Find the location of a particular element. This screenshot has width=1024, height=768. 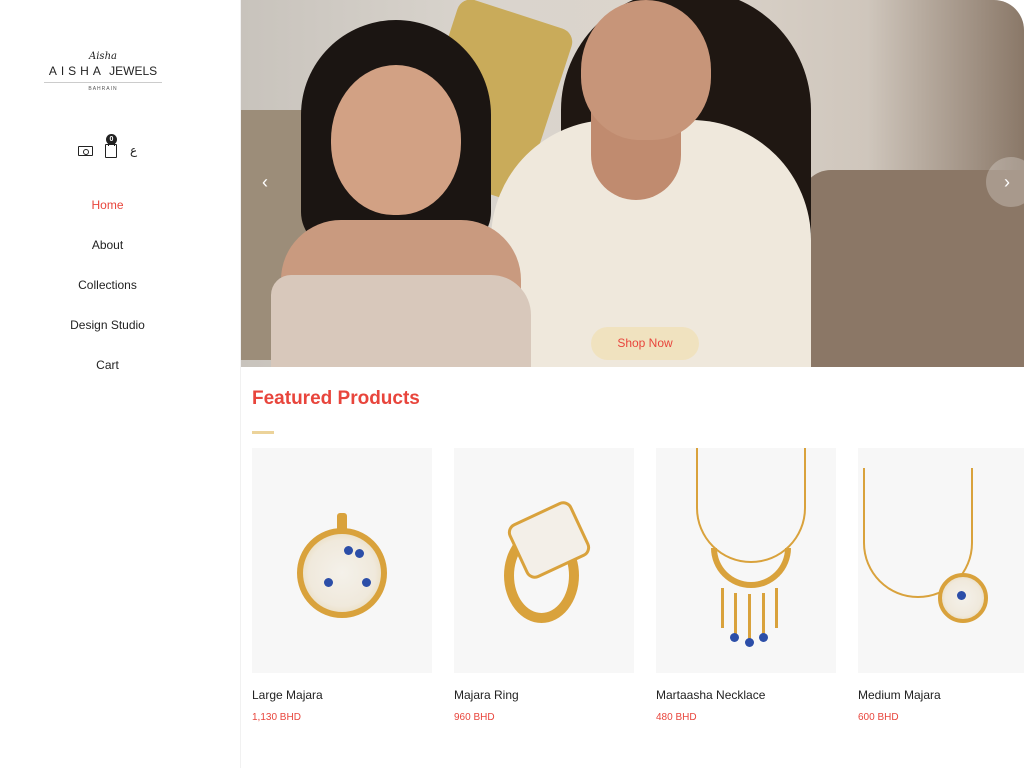

logo-wordmark: AISHA JEWELS is located at coordinates (103, 71).